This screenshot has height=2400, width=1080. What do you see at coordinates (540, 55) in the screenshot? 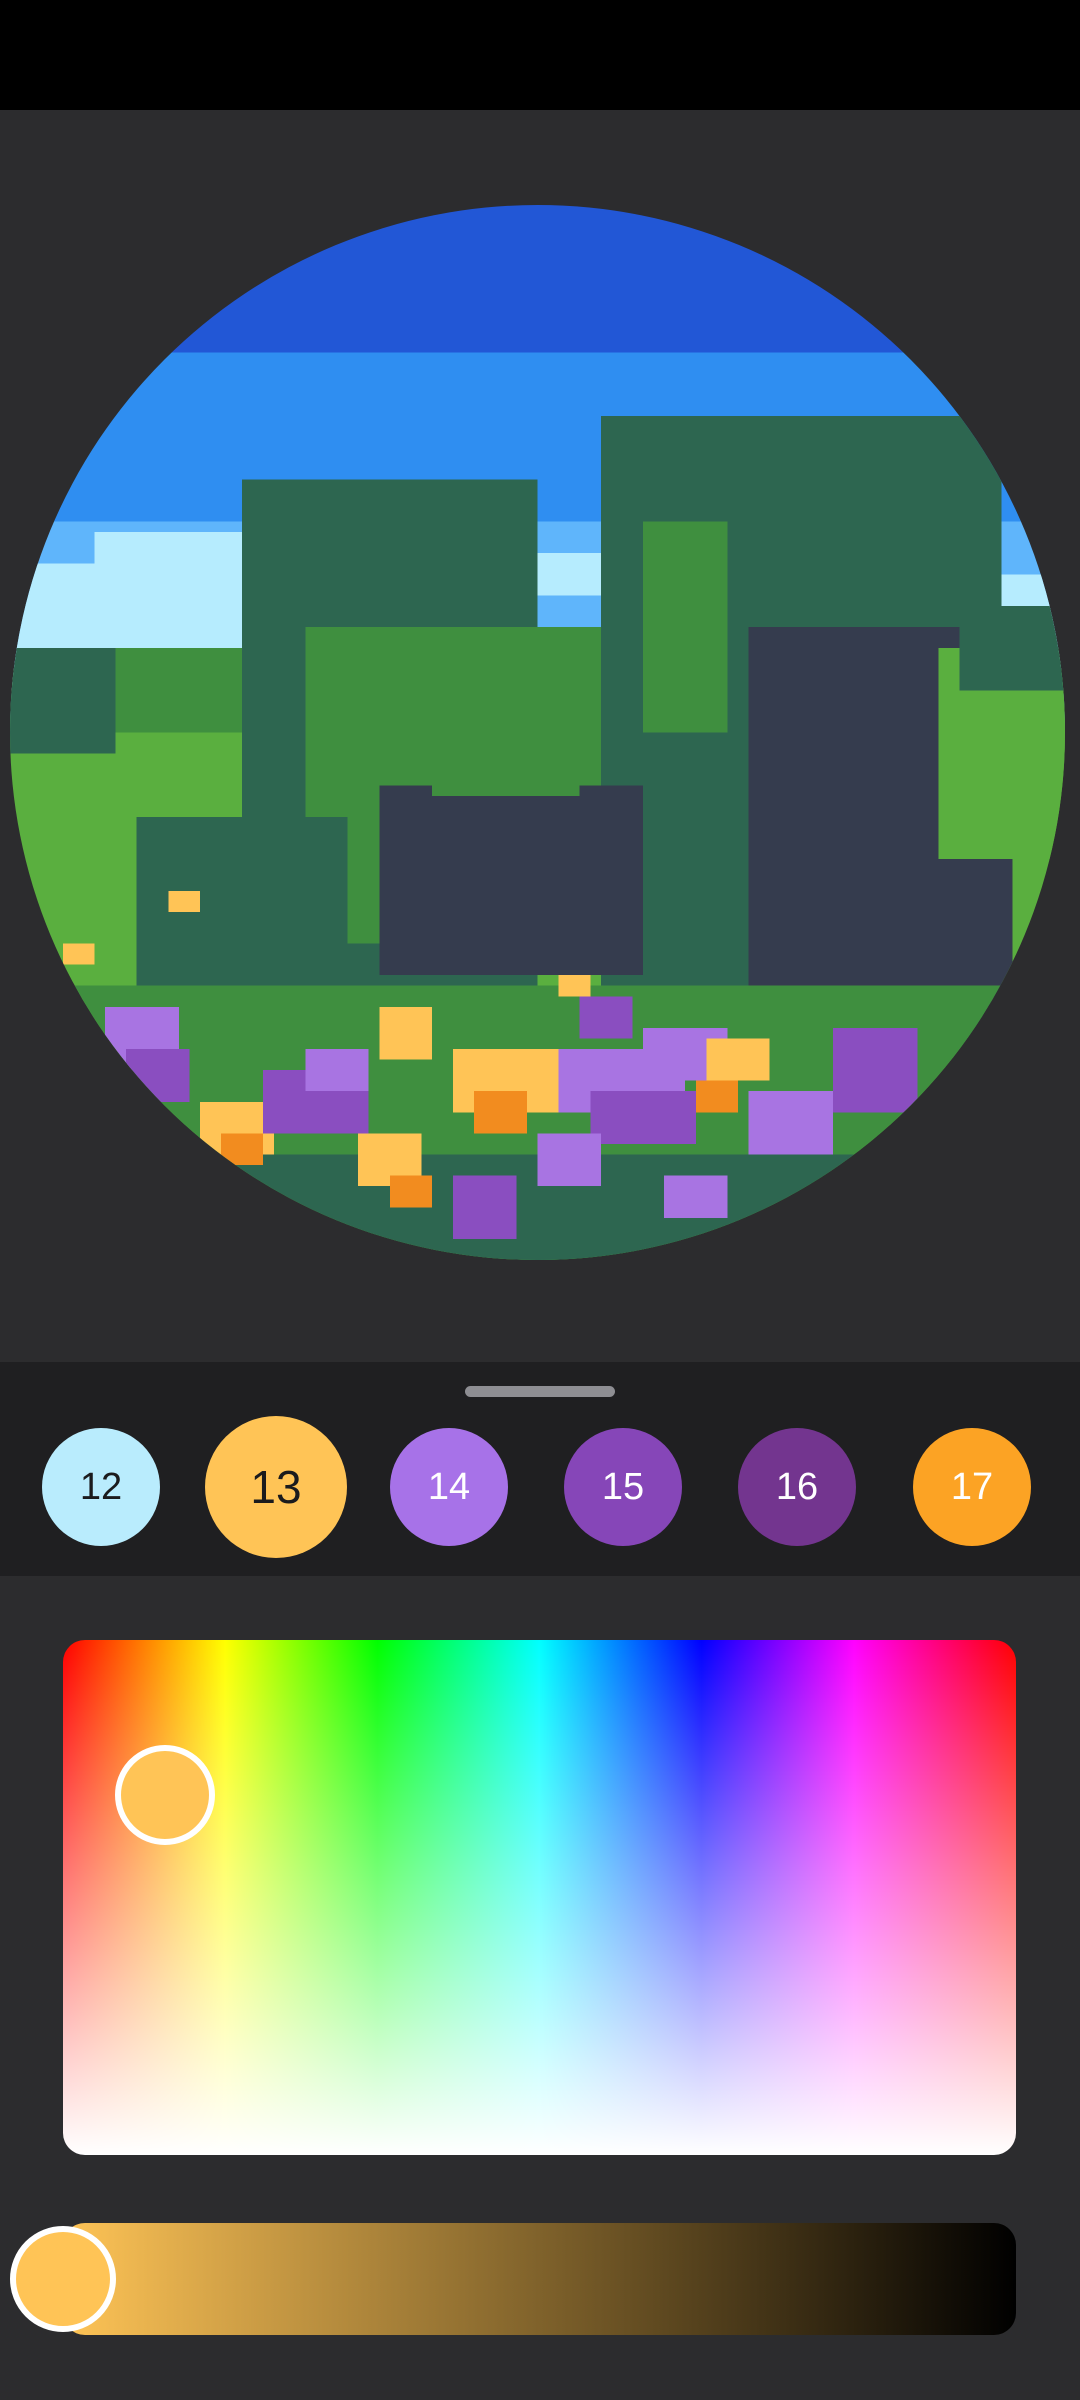
I see `status-bar` at bounding box center [540, 55].